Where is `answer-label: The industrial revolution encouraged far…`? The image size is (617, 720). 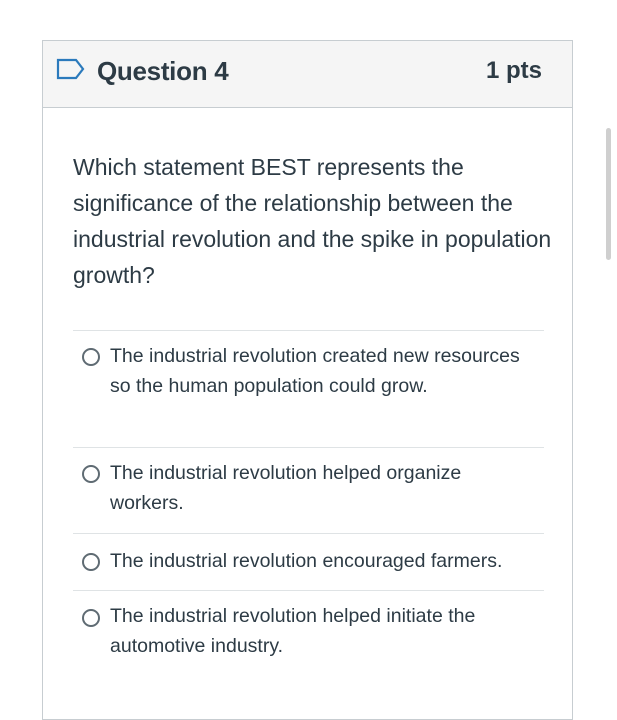
answer-label: The industrial revolution encouraged far… is located at coordinates (322, 561).